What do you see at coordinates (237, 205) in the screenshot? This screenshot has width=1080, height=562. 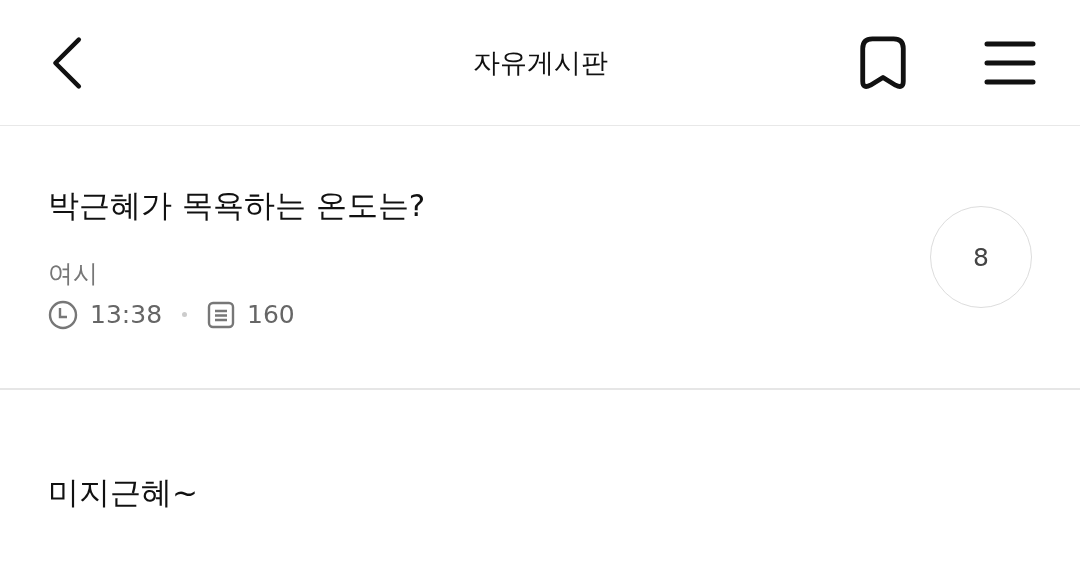 I see `post-title: 박근혜가 목욕하는 온도는?` at bounding box center [237, 205].